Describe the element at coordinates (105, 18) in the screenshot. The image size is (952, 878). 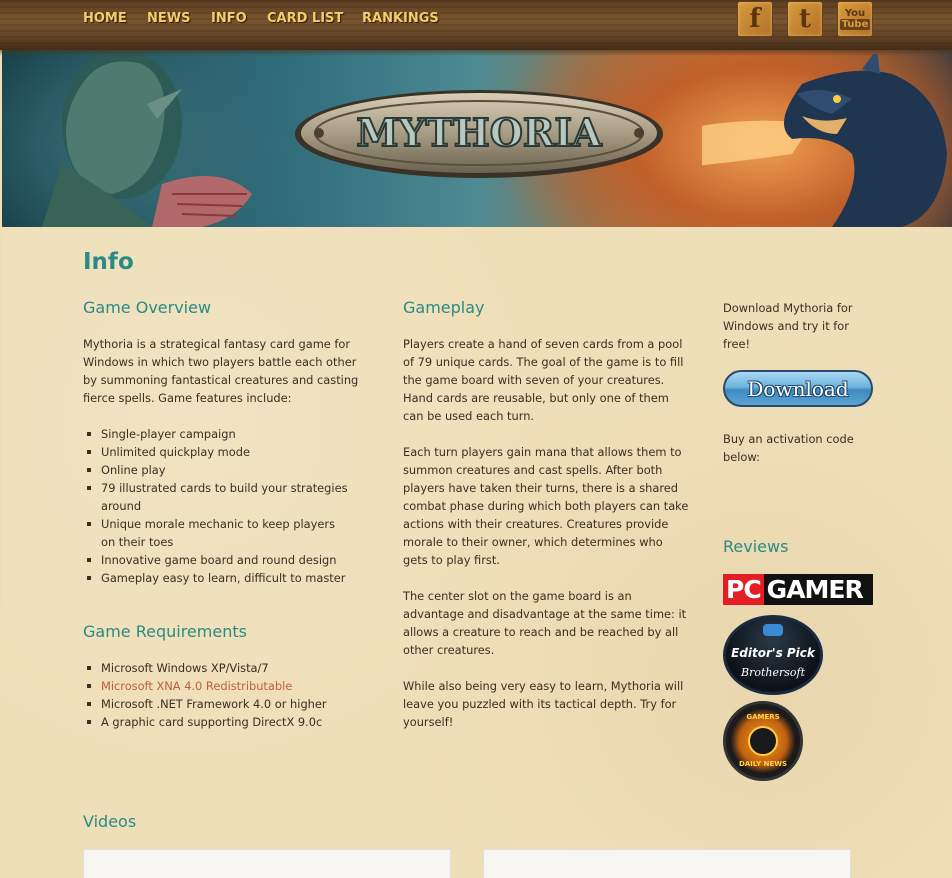
I see `nav-home: HOME` at that location.